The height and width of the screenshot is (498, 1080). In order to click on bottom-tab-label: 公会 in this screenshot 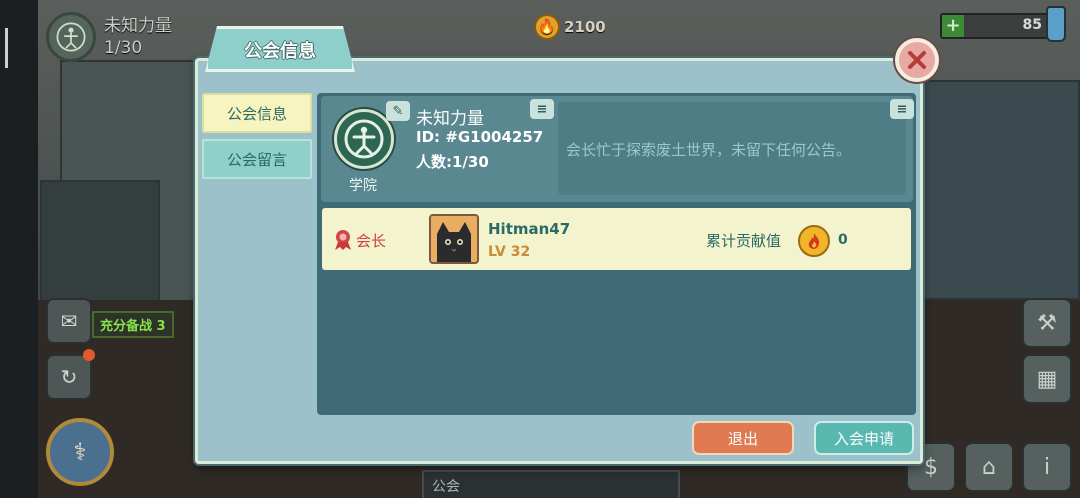, I will do `click(446, 487)`.